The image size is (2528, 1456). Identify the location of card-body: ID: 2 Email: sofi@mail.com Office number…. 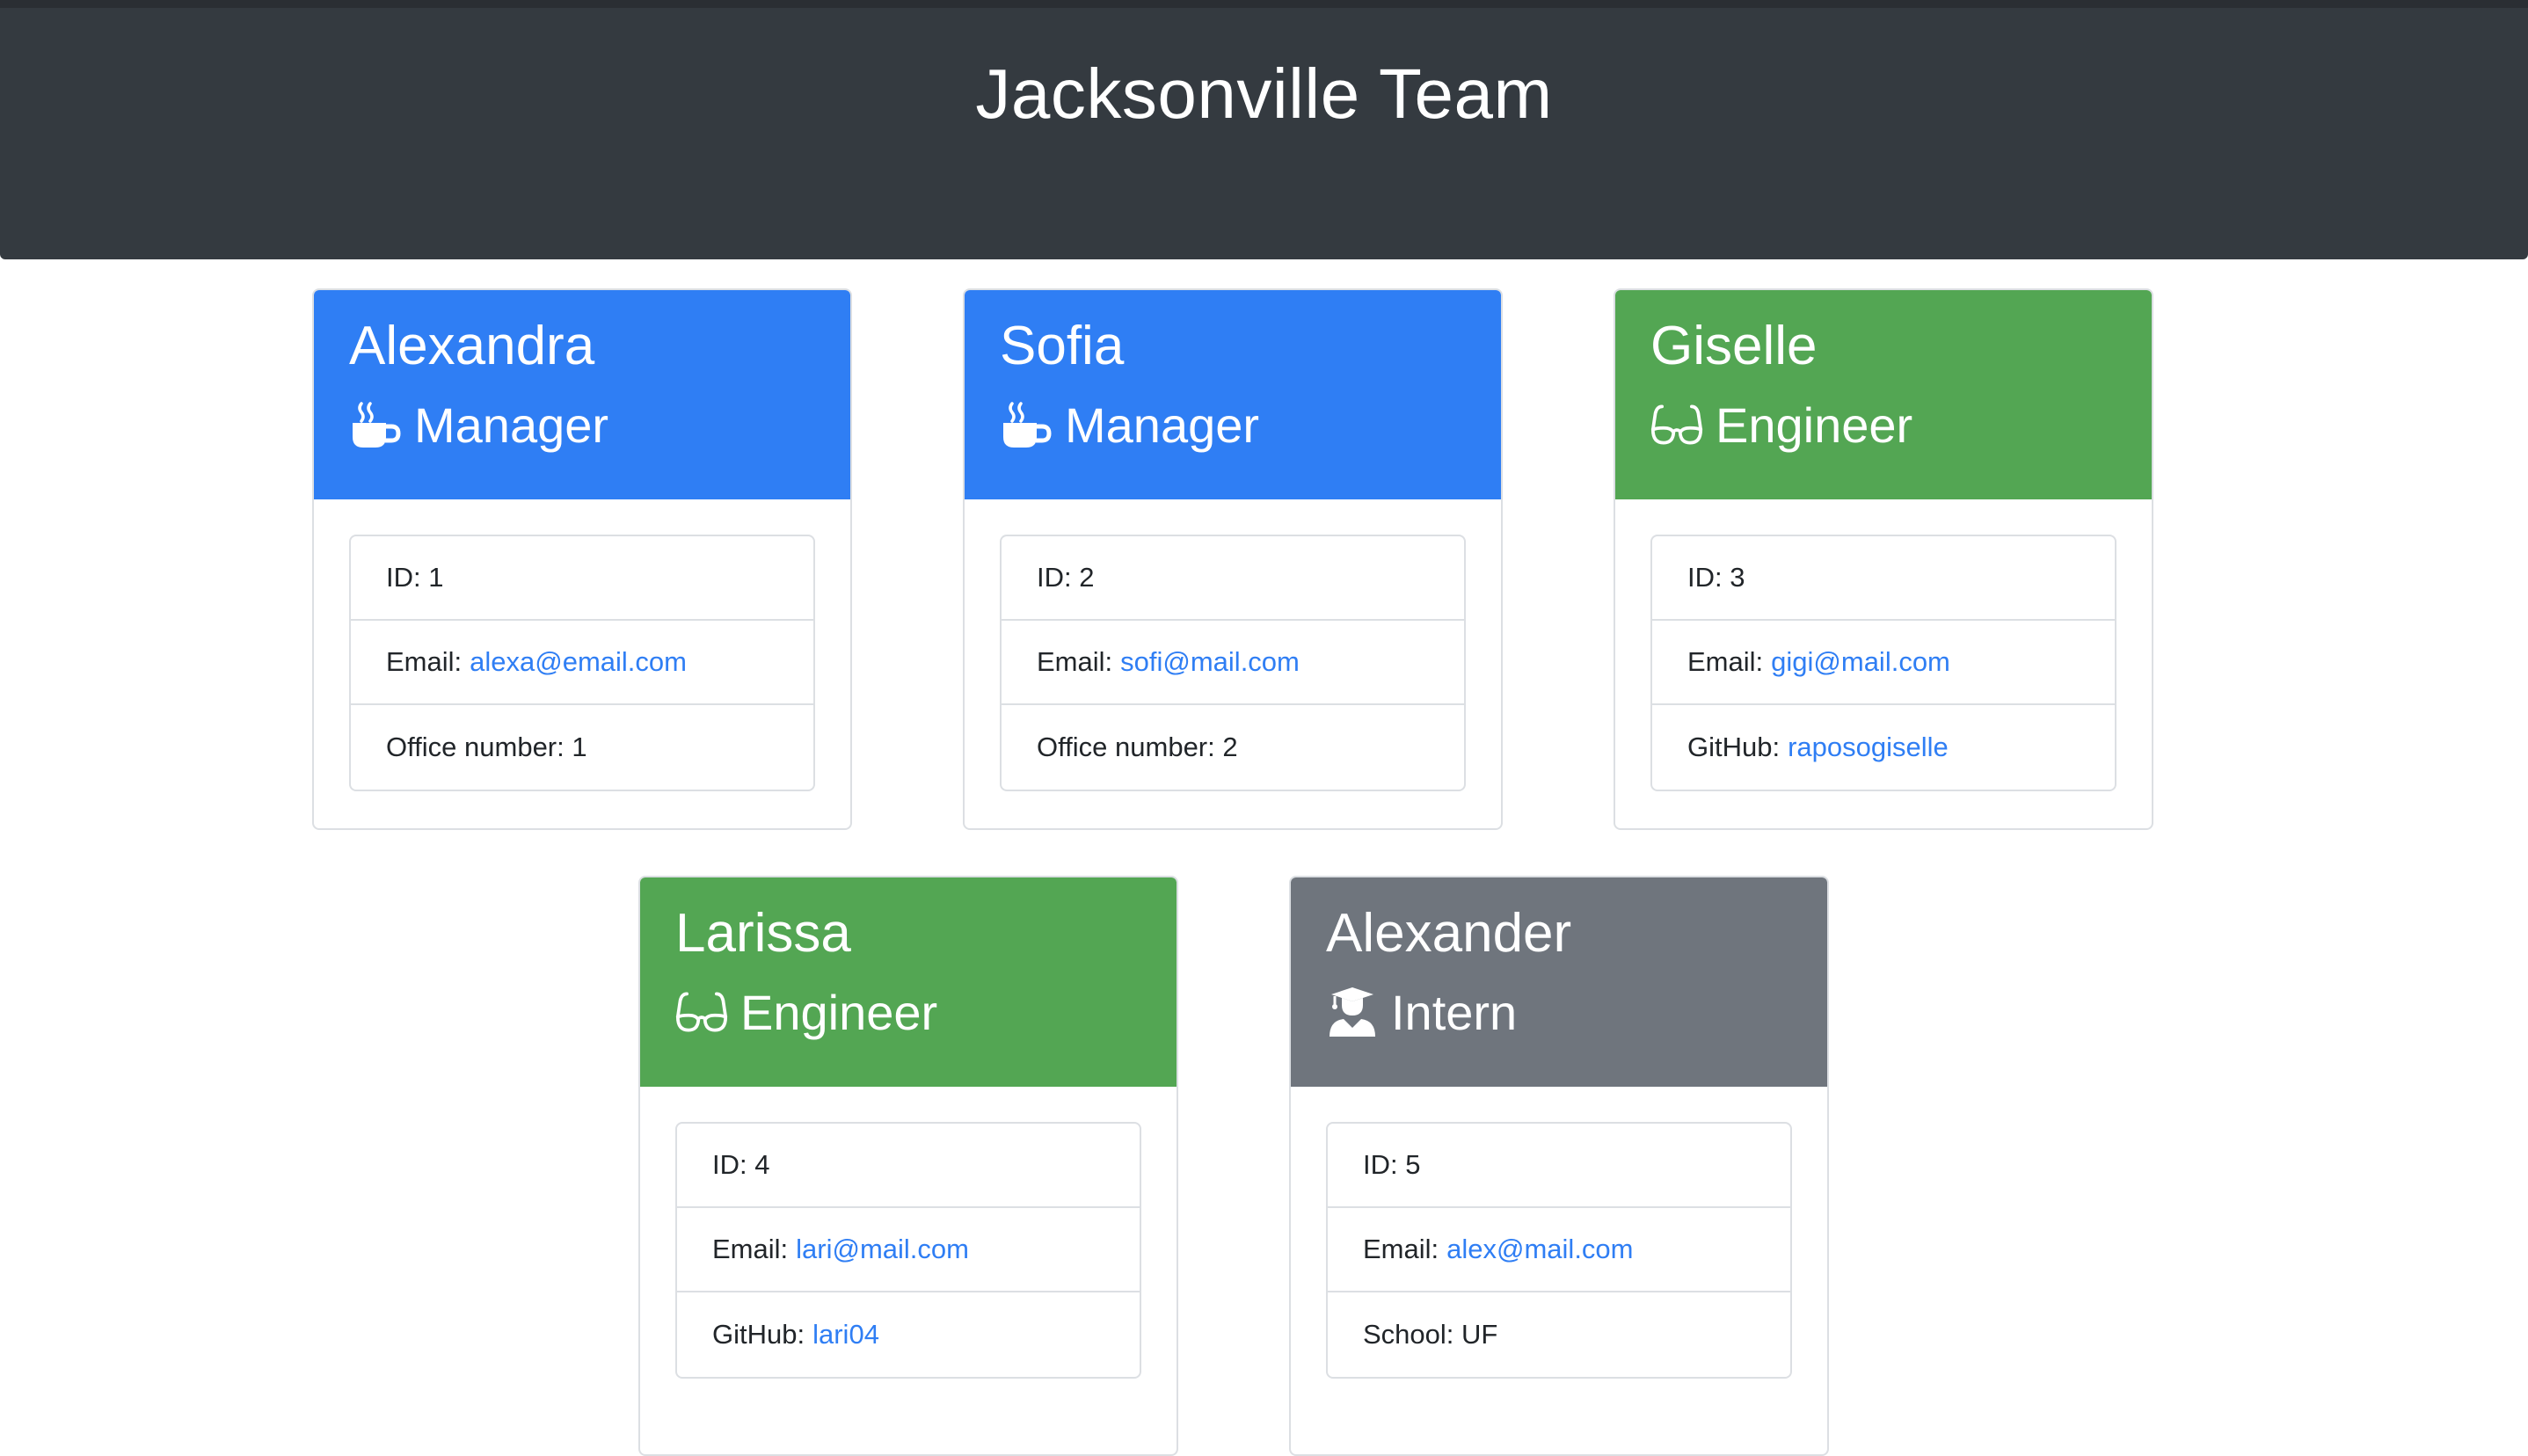
(1233, 662).